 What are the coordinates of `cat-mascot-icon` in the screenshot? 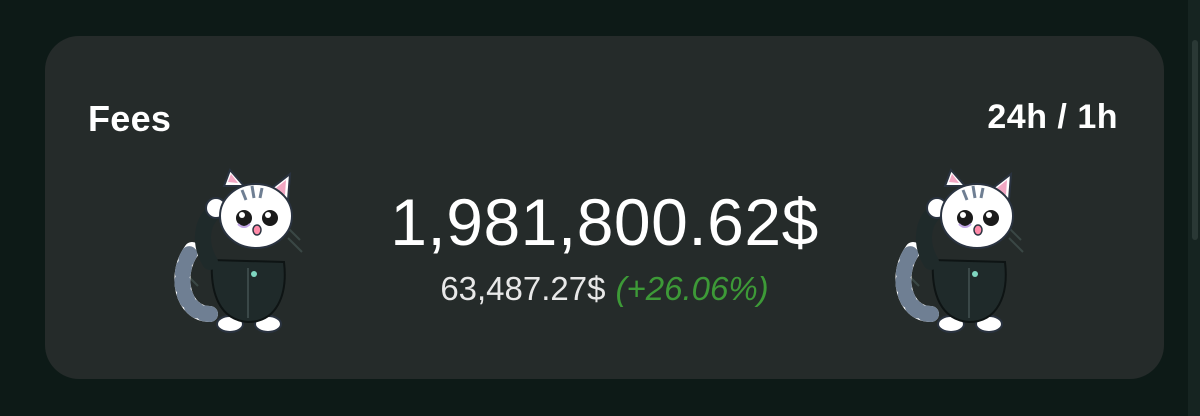 It's located at (959, 250).